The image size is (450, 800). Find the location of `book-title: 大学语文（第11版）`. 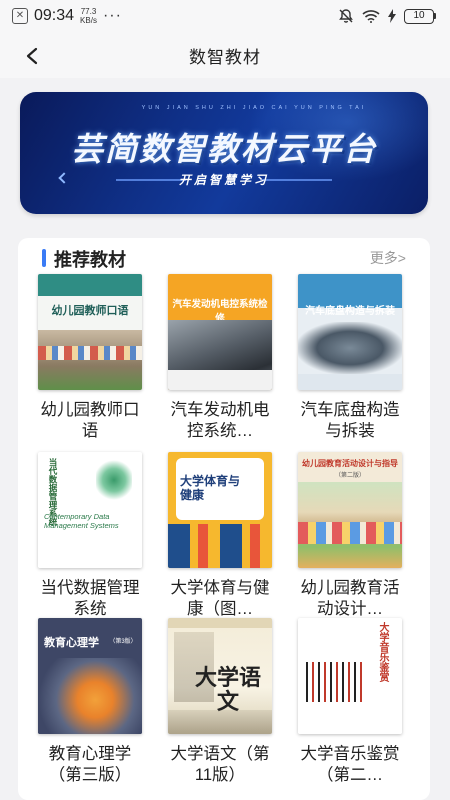

book-title: 大学语文（第11版） is located at coordinates (220, 764).